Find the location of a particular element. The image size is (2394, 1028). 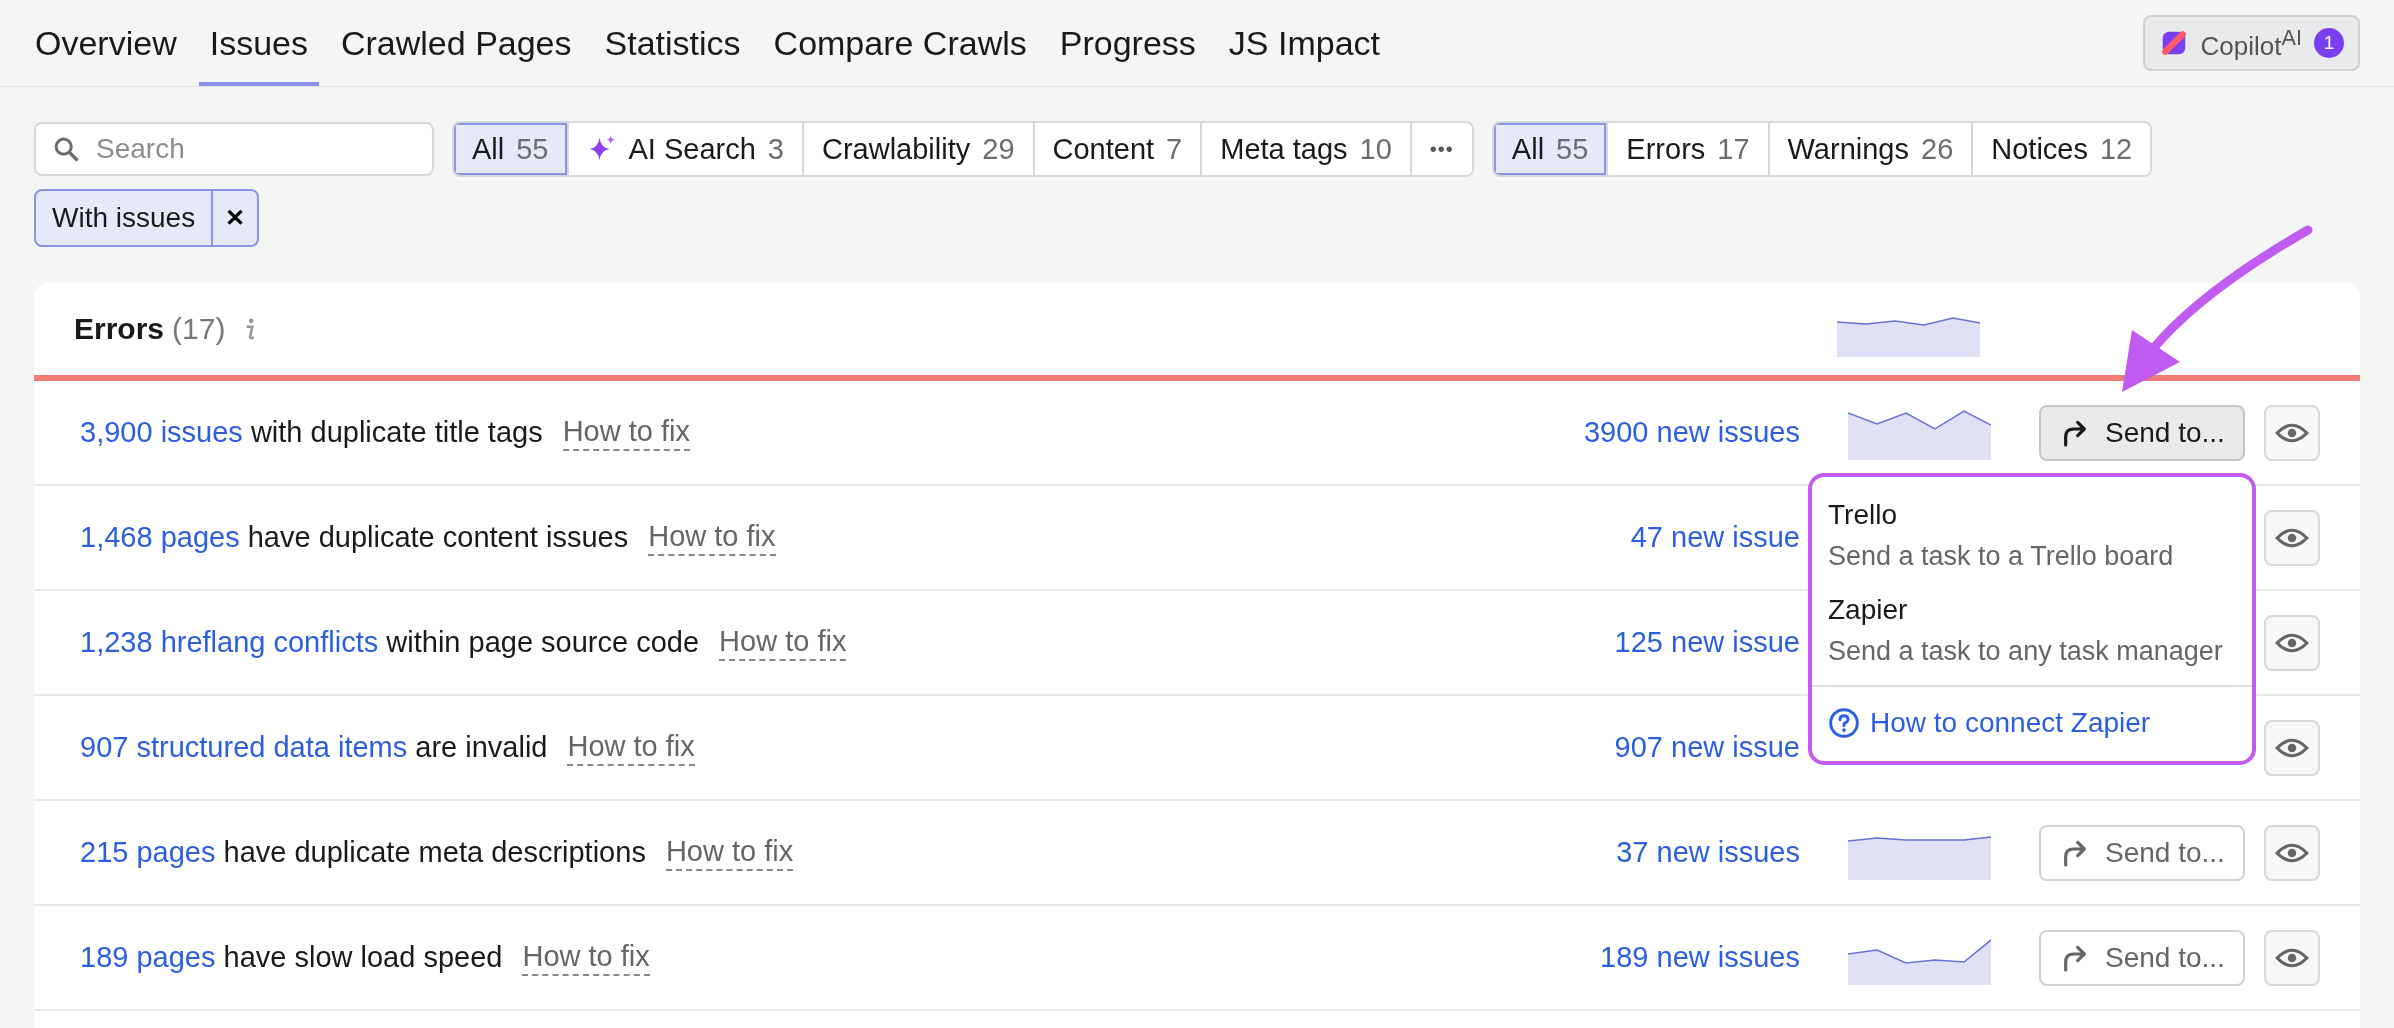

issue-description: 1,468 pages have duplicate content issues is located at coordinates (354, 537).